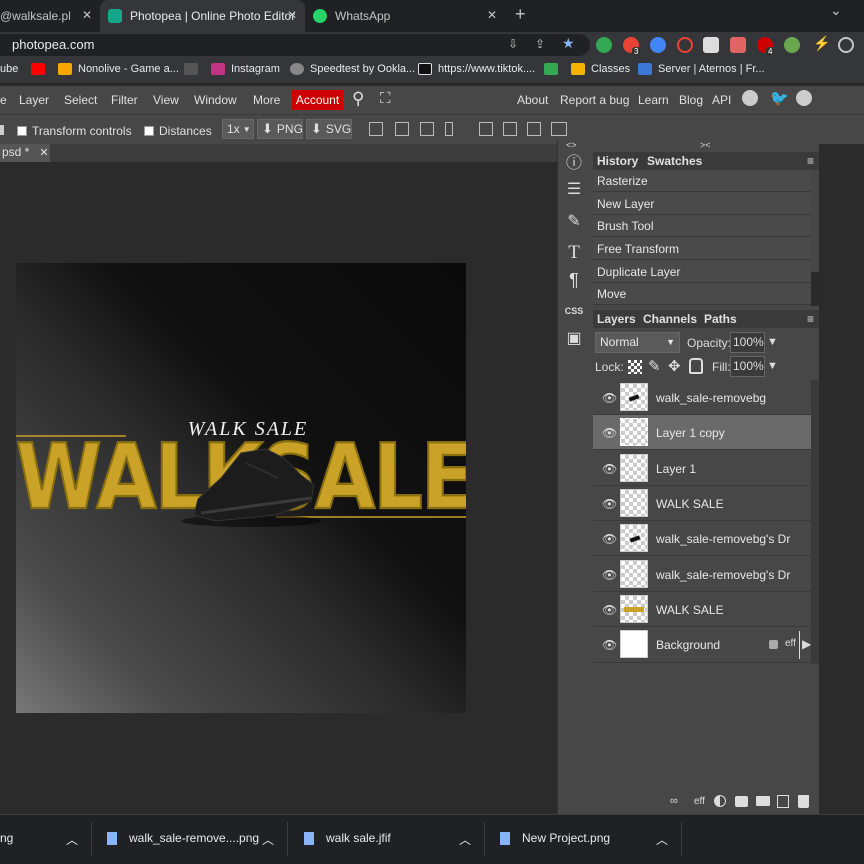 The image size is (864, 864). Describe the element at coordinates (637, 342) in the screenshot. I see `blend-mode-select: Normal ▼` at that location.